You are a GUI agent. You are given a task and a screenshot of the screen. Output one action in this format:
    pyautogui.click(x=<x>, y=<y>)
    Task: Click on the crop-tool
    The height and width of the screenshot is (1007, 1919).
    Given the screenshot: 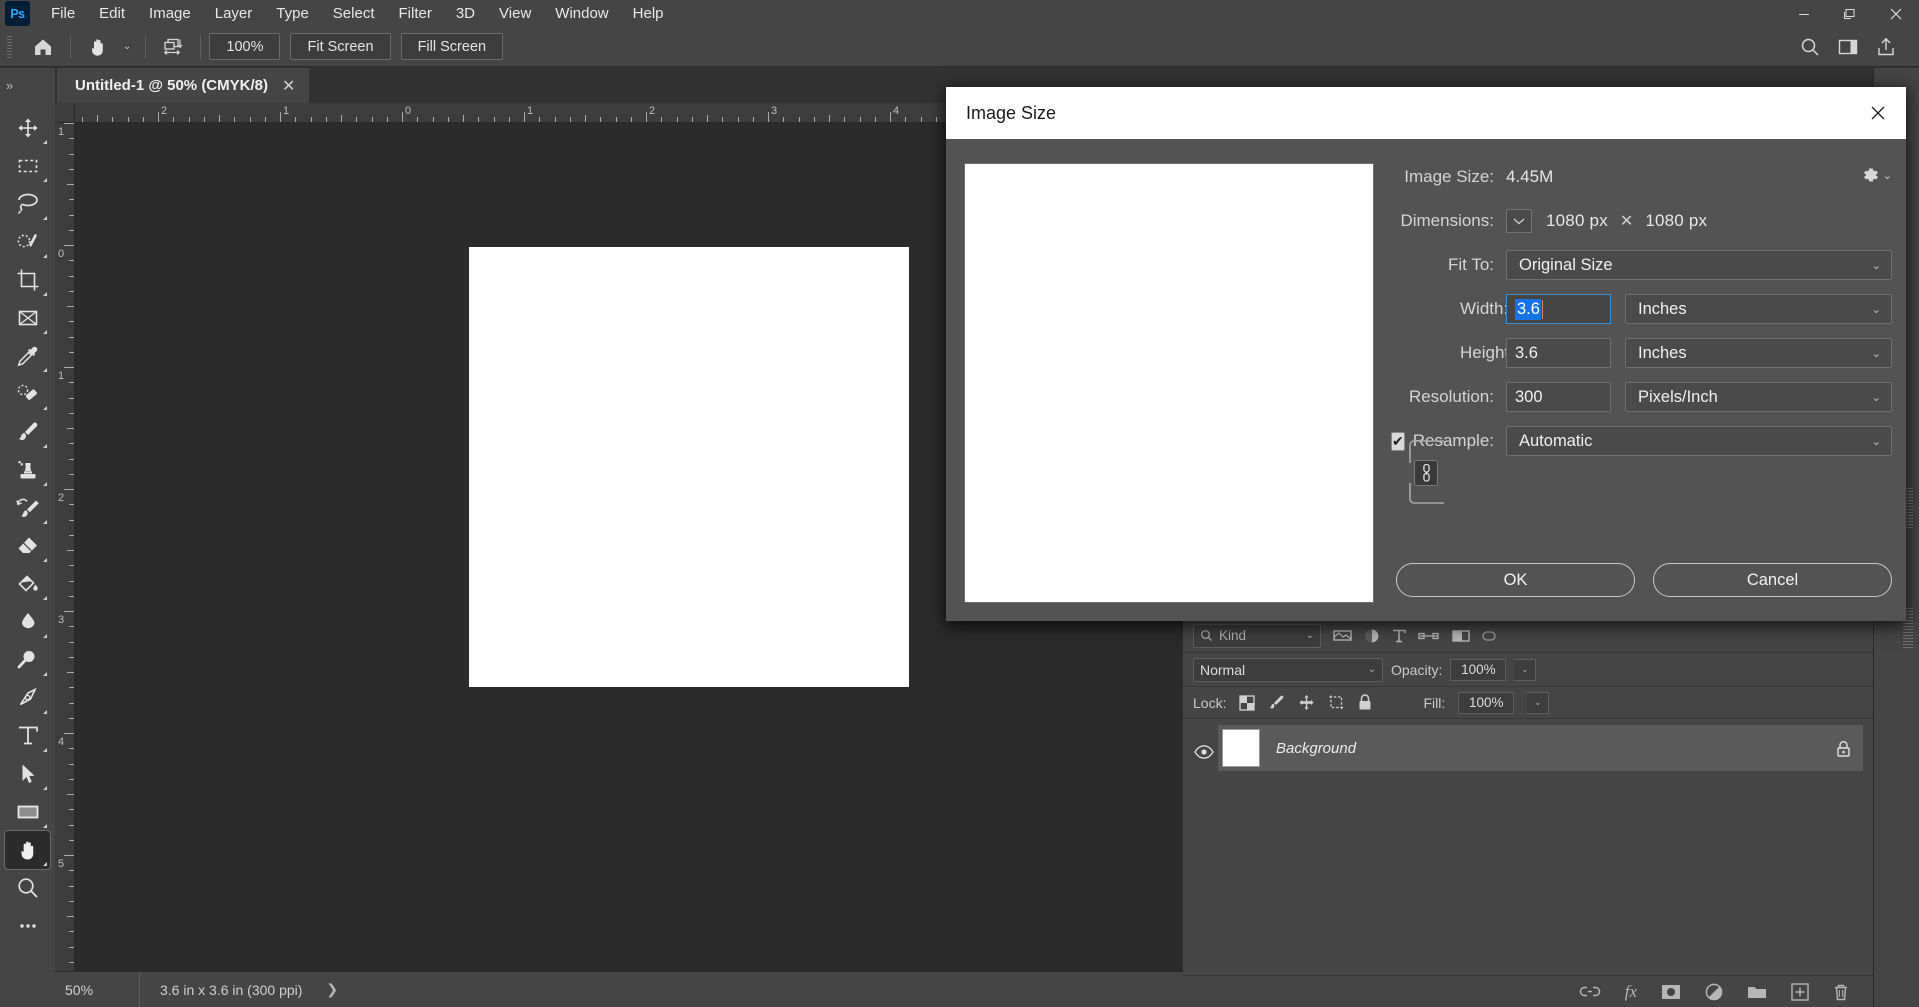 What is the action you would take?
    pyautogui.click(x=27, y=280)
    